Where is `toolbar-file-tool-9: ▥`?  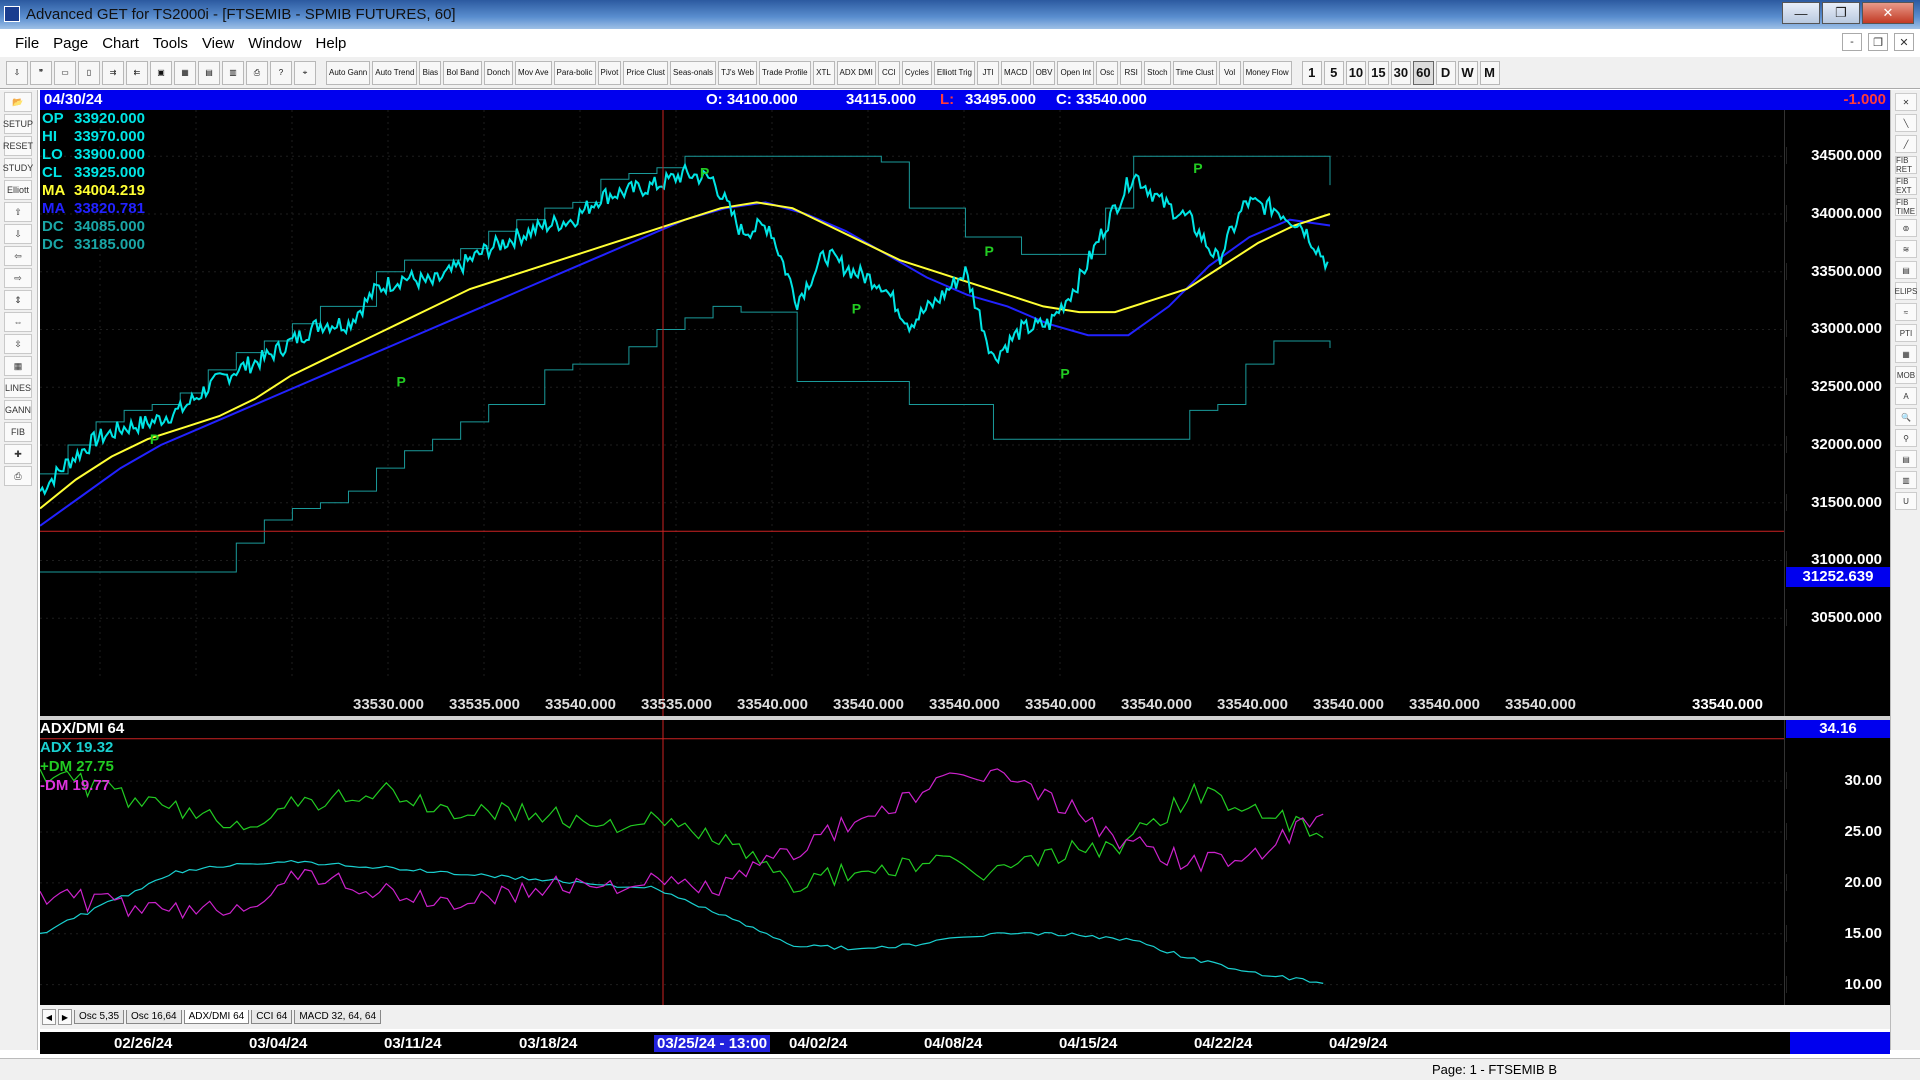 toolbar-file-tool-9: ▥ is located at coordinates (233, 72).